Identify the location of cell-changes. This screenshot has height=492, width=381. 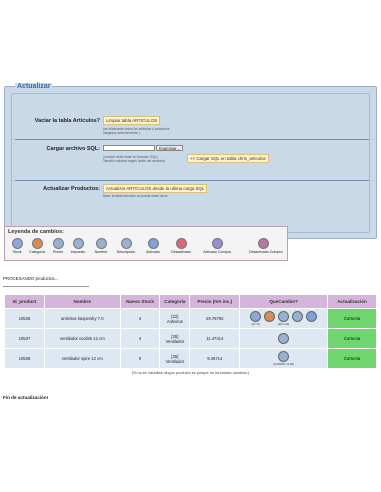
(284, 338).